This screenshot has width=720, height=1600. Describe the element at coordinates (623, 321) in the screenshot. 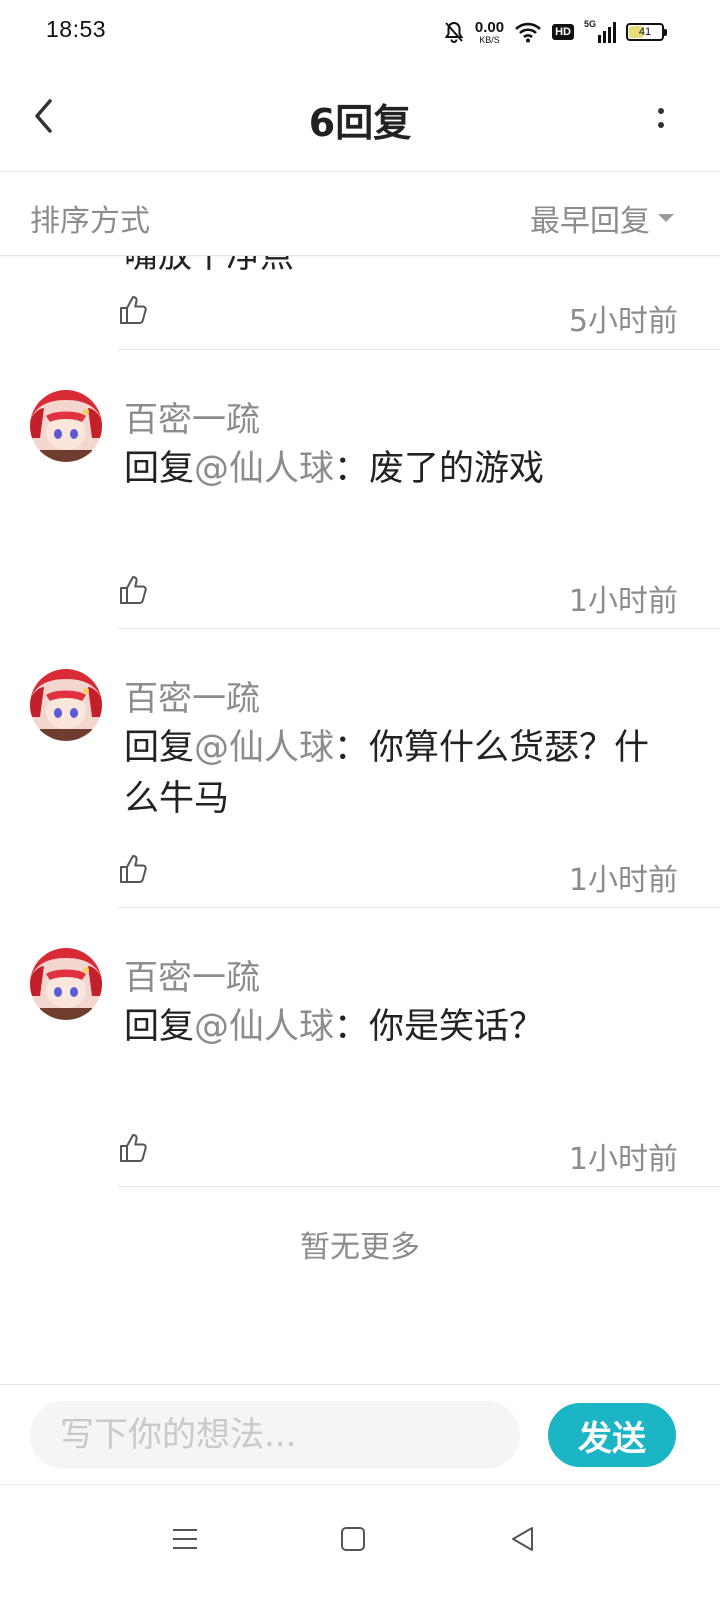

I see `comment-time: 5小时前` at that location.